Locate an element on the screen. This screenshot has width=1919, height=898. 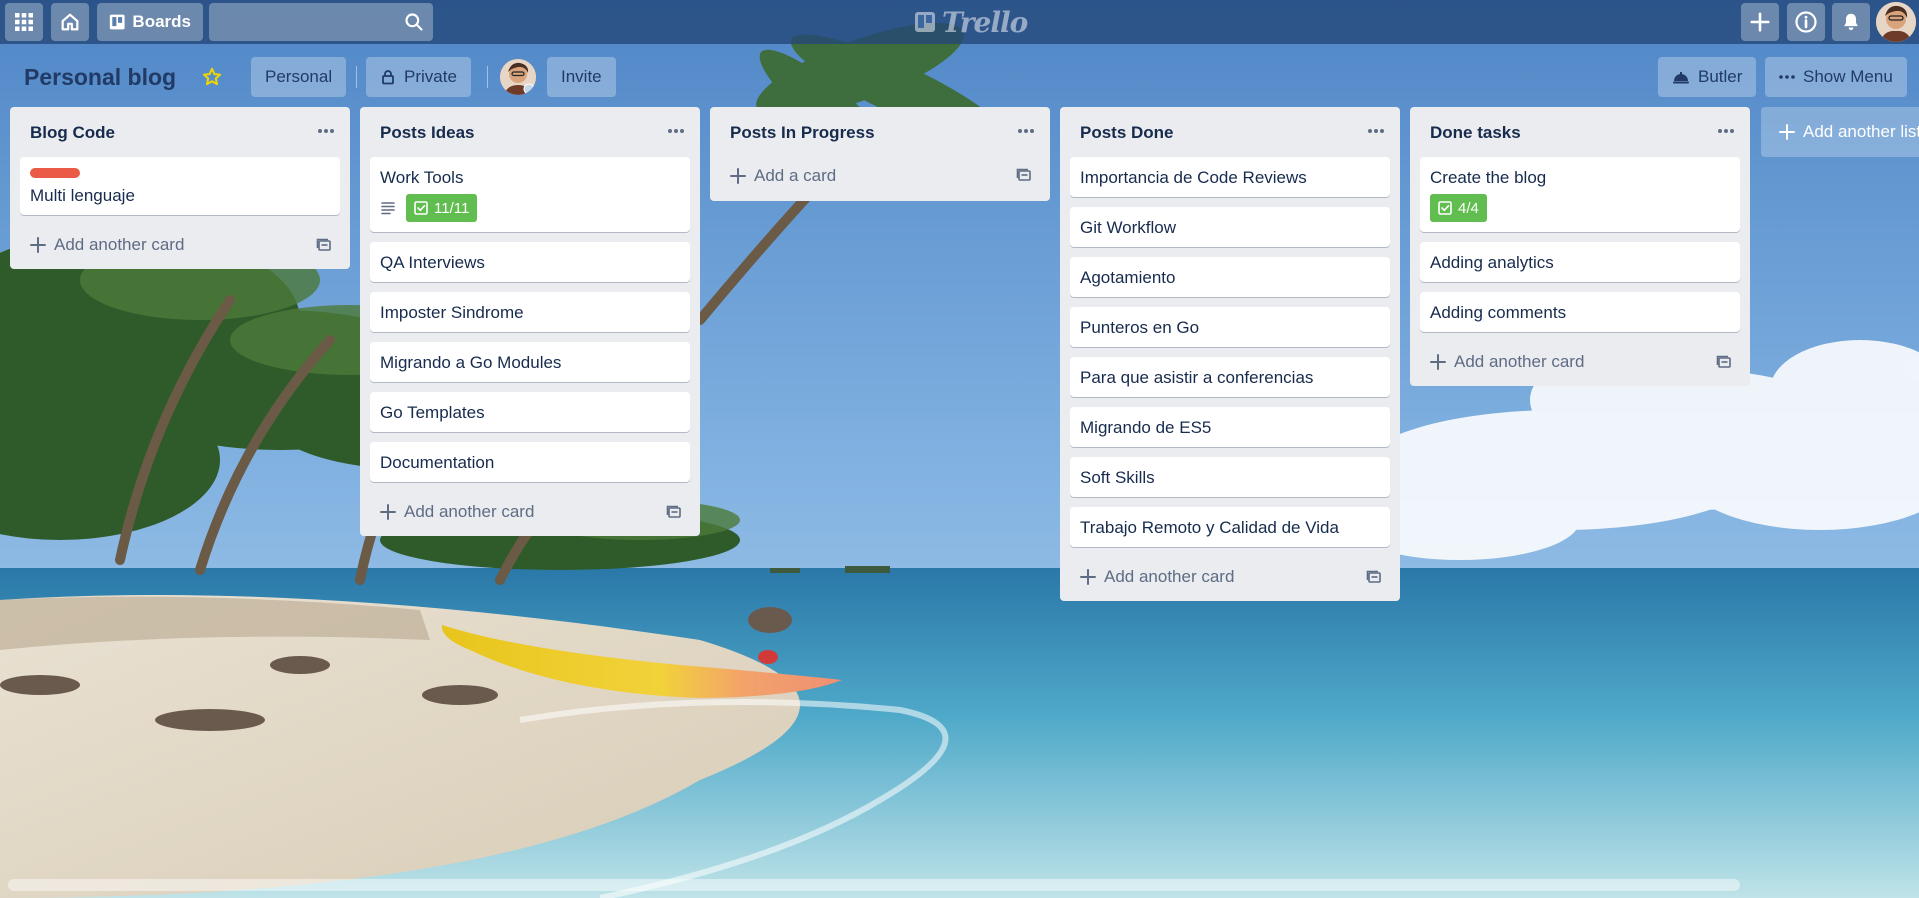
list-title: Posts Done is located at coordinates (1230, 133).